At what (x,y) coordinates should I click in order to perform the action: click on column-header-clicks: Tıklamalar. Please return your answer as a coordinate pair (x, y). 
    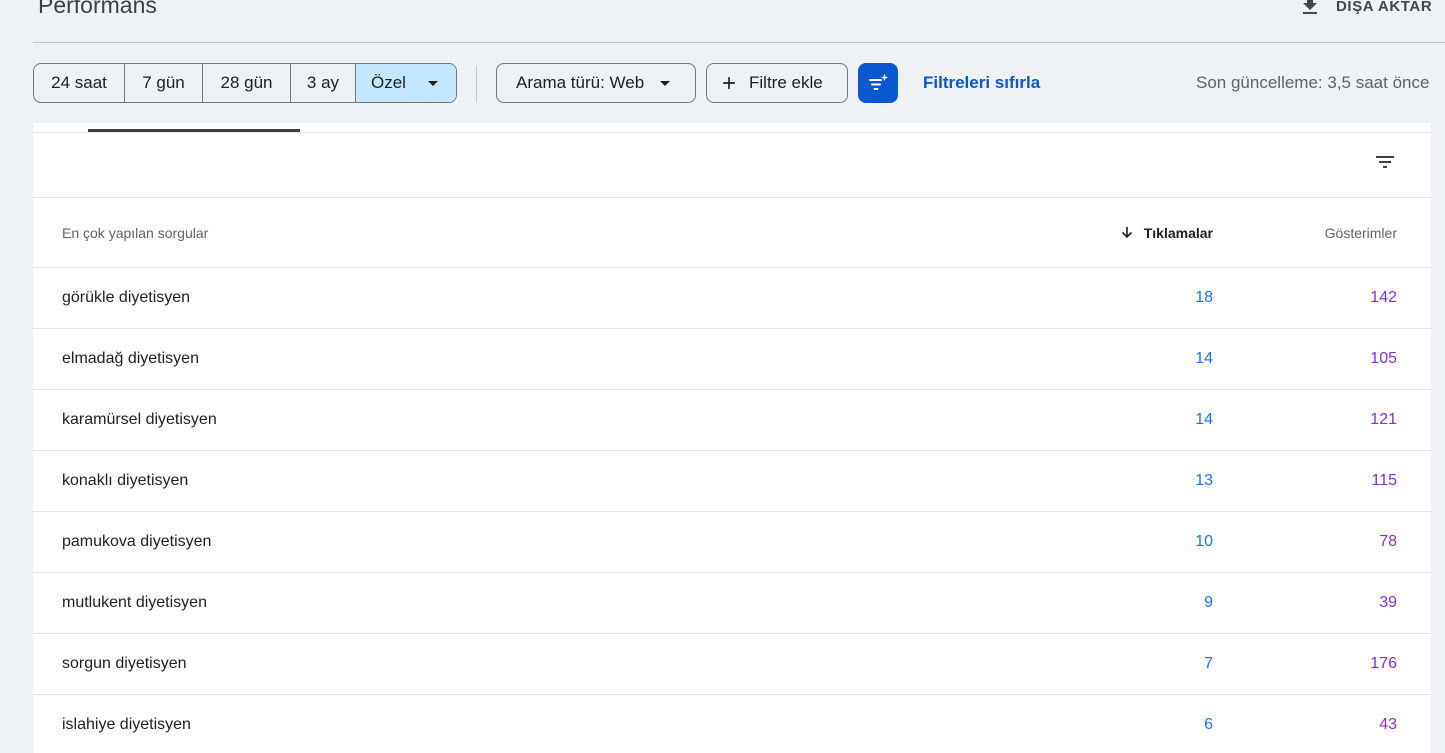
    Looking at the image, I should click on (1166, 233).